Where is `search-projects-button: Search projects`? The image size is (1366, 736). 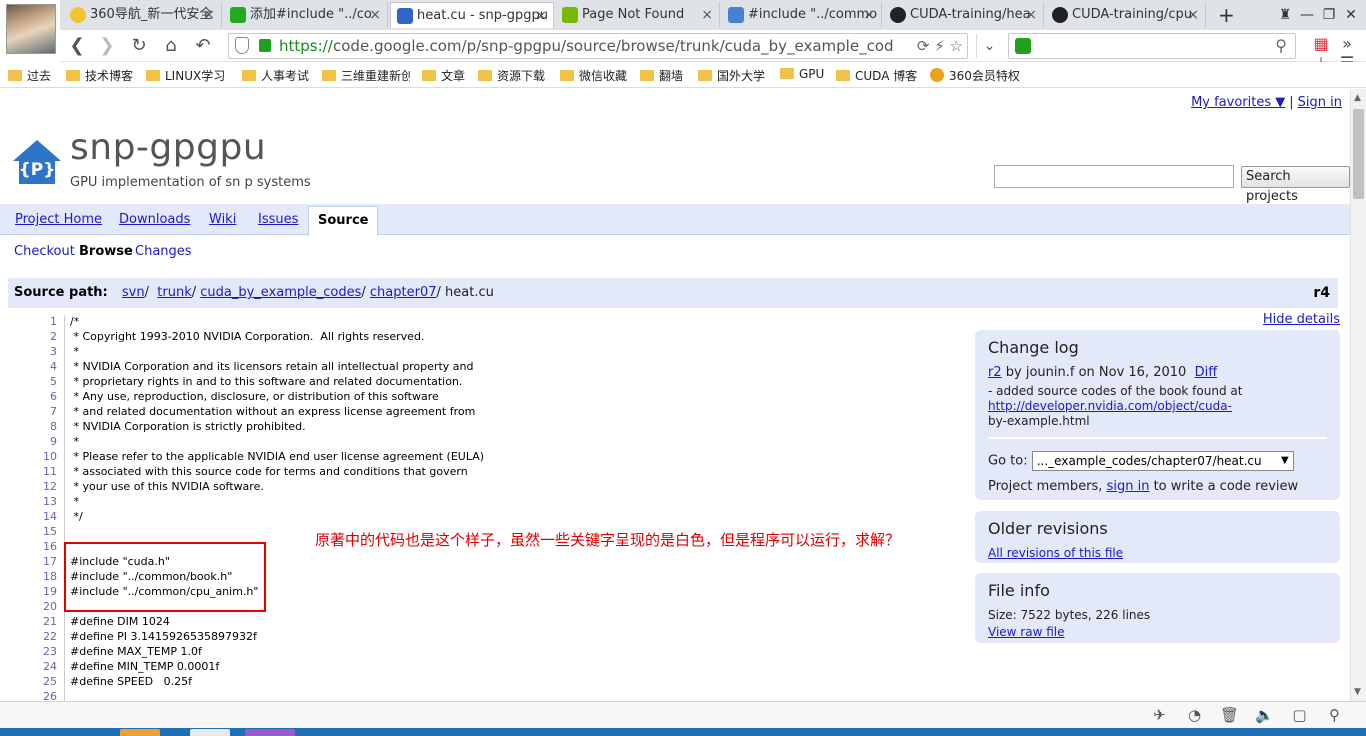
search-projects-button: Search projects is located at coordinates (1295, 185).